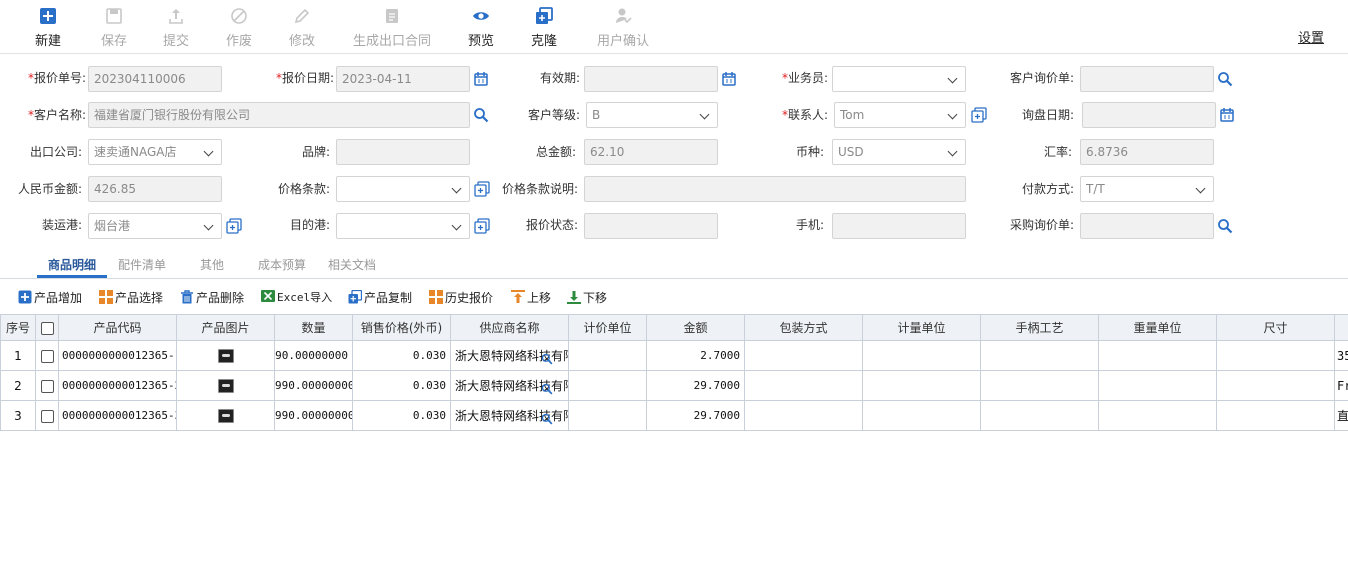  Describe the element at coordinates (587, 297) in the screenshot. I see `move-down-button: 下移` at that location.